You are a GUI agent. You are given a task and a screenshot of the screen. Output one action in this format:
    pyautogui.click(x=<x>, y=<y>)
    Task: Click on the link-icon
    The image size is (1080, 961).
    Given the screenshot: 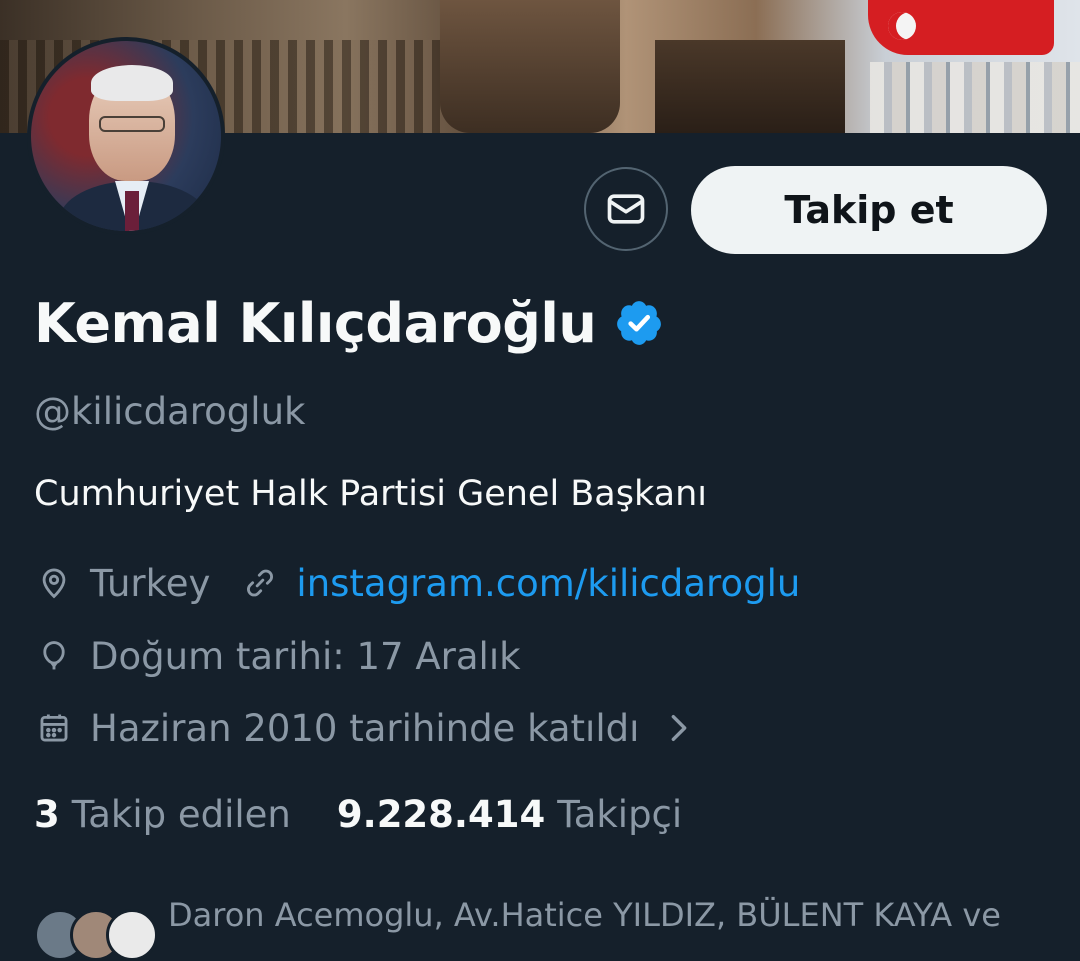 What is the action you would take?
    pyautogui.click(x=260, y=583)
    